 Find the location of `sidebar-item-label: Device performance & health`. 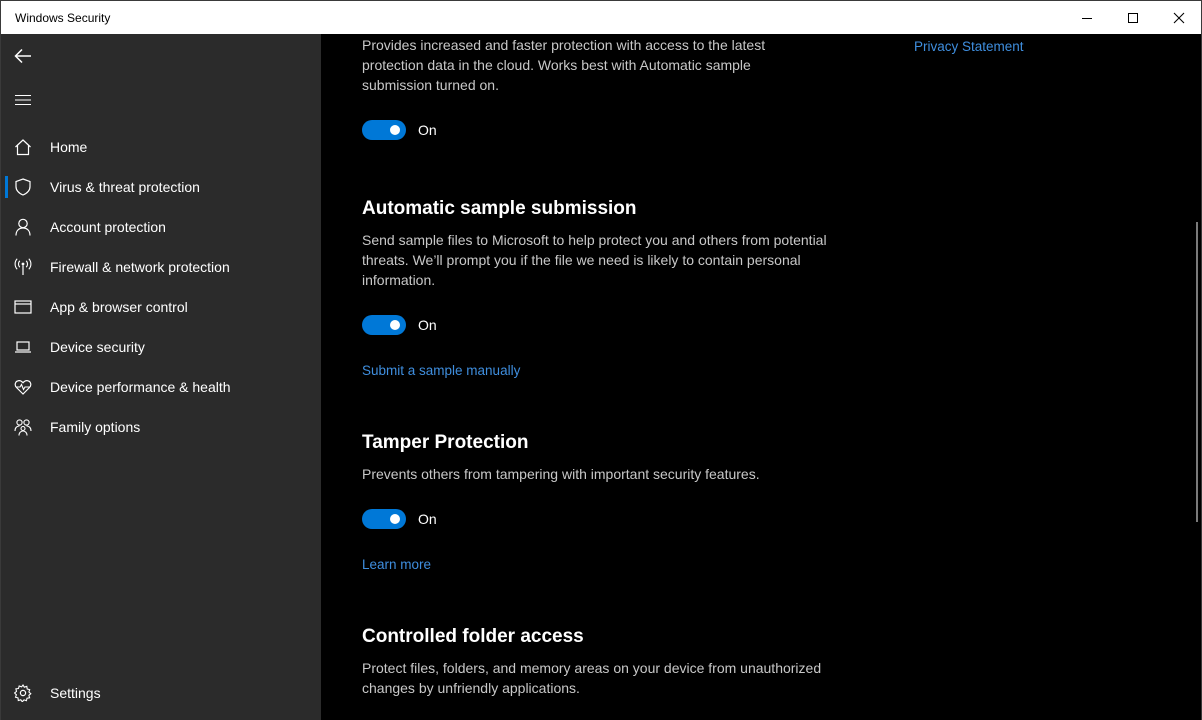

sidebar-item-label: Device performance & health is located at coordinates (140, 387).